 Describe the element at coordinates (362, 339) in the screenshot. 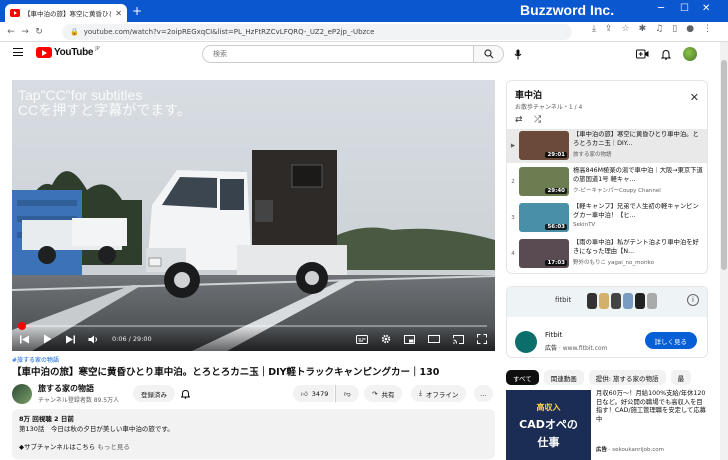

I see `subtitles-cc-icon` at that location.